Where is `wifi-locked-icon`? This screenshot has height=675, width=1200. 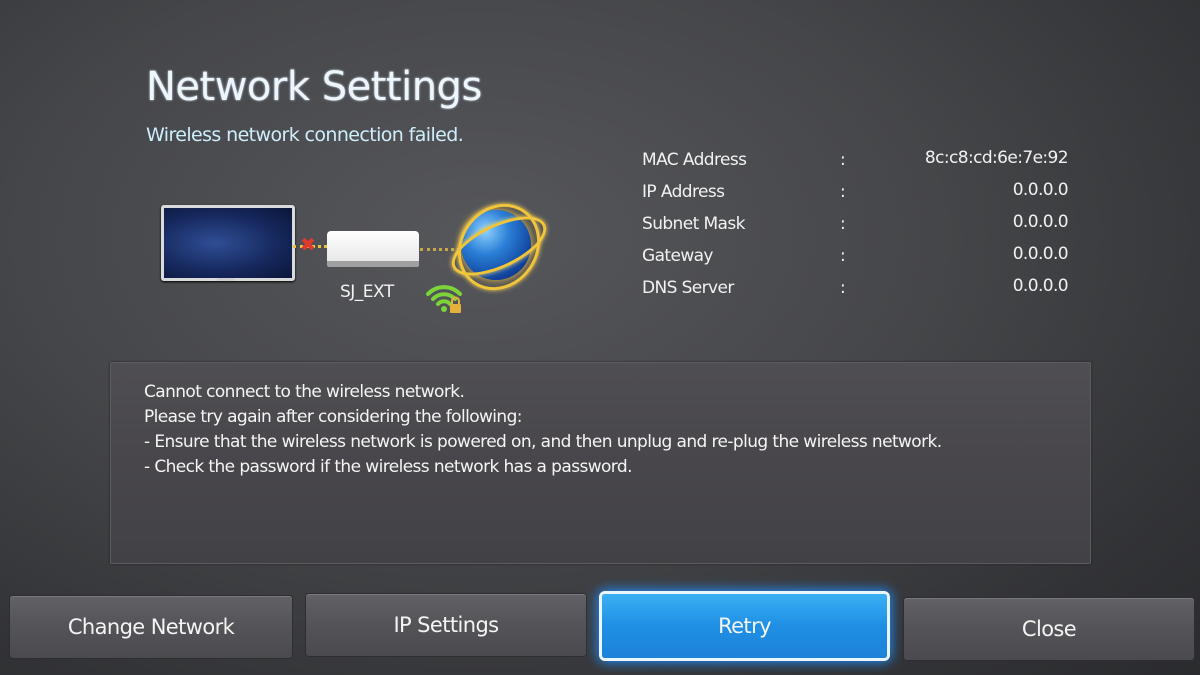
wifi-locked-icon is located at coordinates (444, 299).